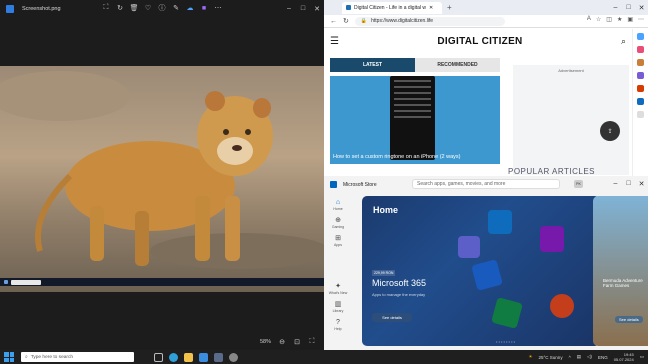 Image resolution: width=648 pixels, height=364 pixels. I want to click on news-icon: ✦, so click(338, 286).